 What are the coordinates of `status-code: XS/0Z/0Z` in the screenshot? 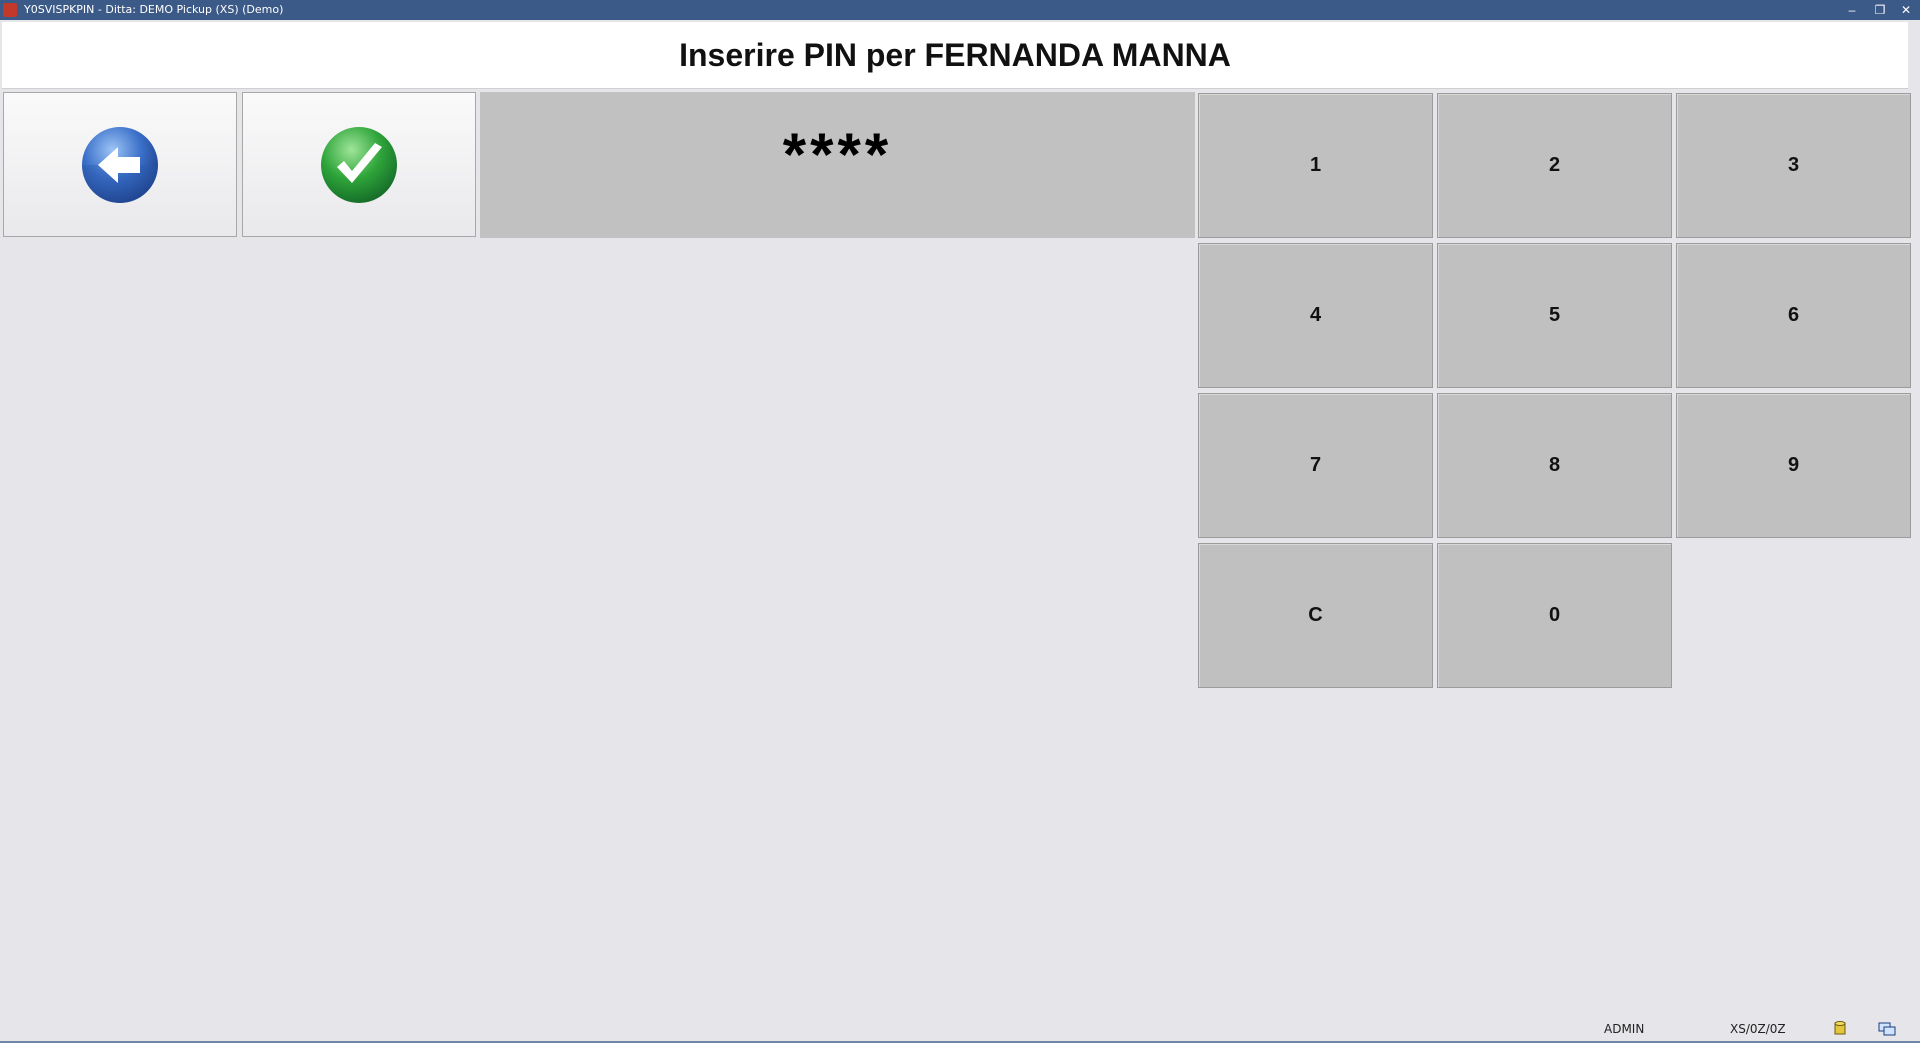 It's located at (1758, 1029).